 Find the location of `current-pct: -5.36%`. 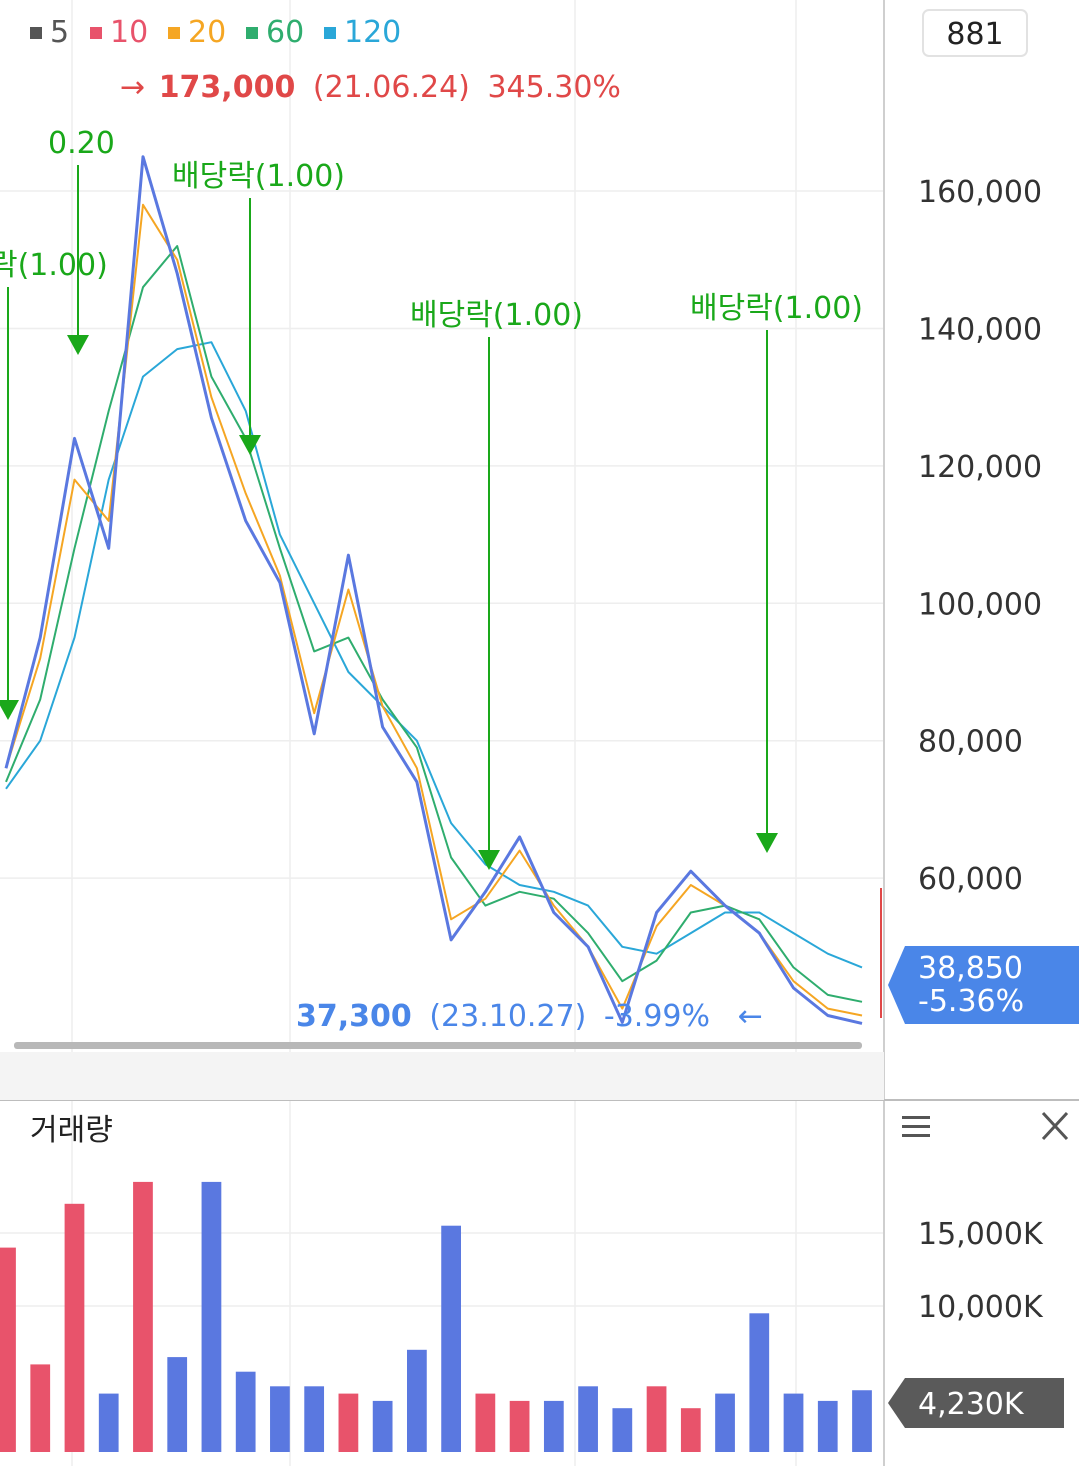

current-pct: -5.36% is located at coordinates (971, 1001).